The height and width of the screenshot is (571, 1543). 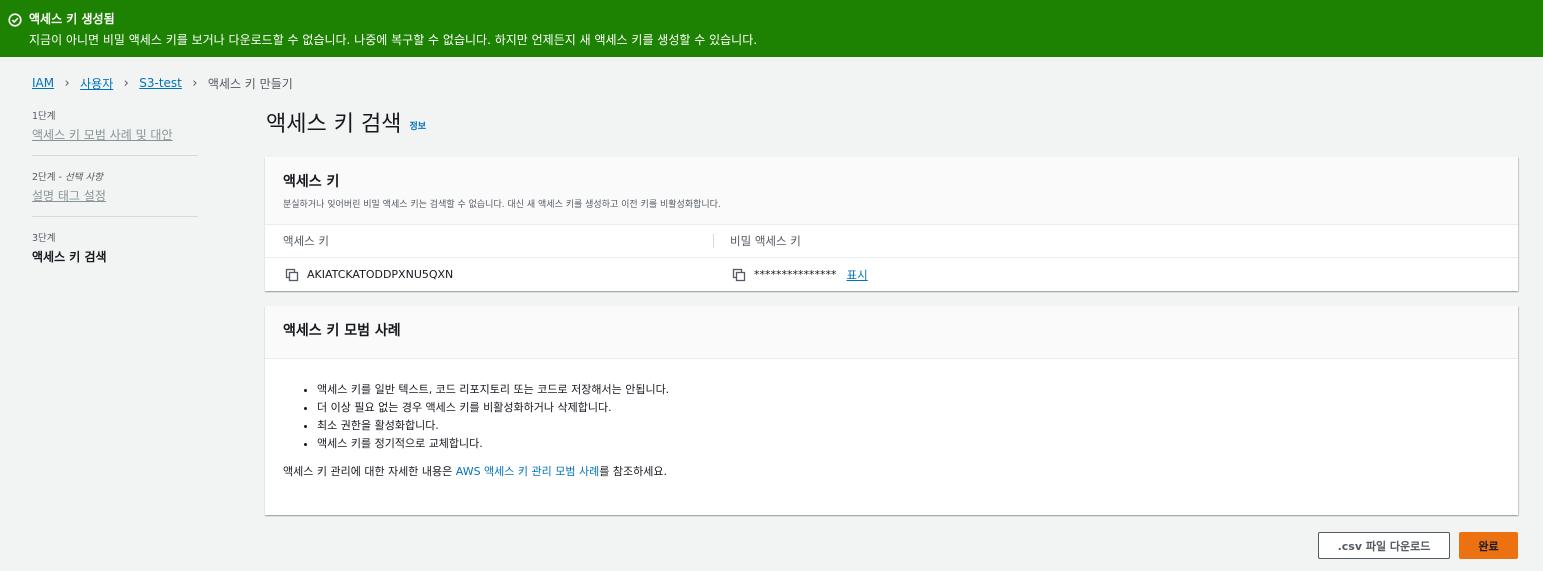 I want to click on column-header-secret-key: 비밀 액세스 키, so click(x=765, y=241).